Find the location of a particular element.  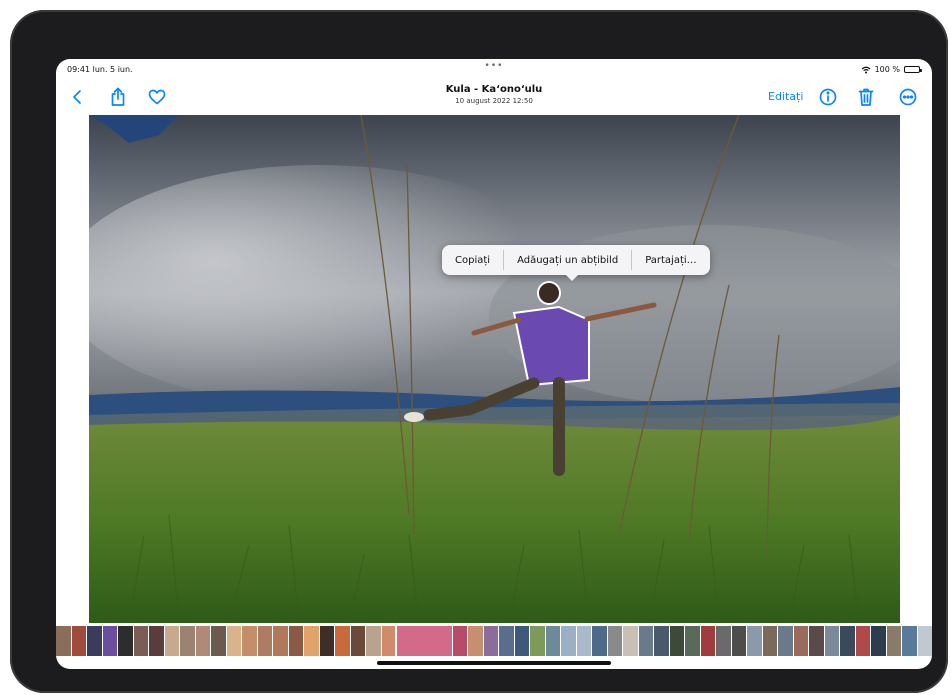

share-icon is located at coordinates (118, 96).